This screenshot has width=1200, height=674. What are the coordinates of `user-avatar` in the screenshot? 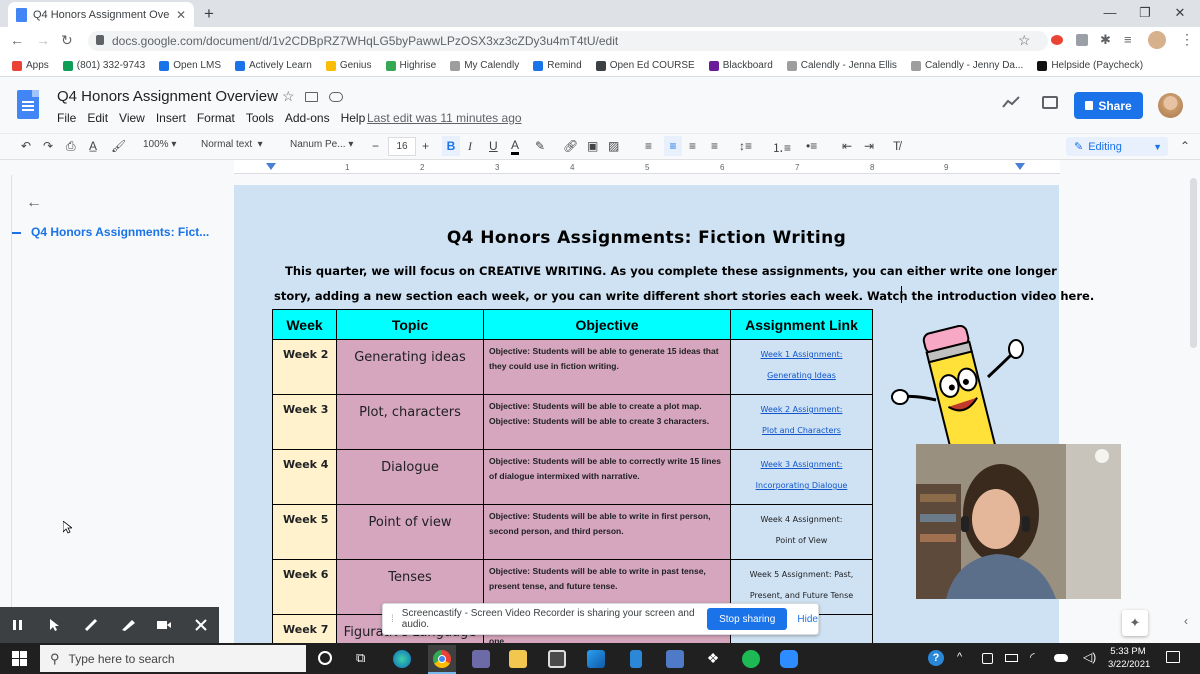 It's located at (1170, 105).